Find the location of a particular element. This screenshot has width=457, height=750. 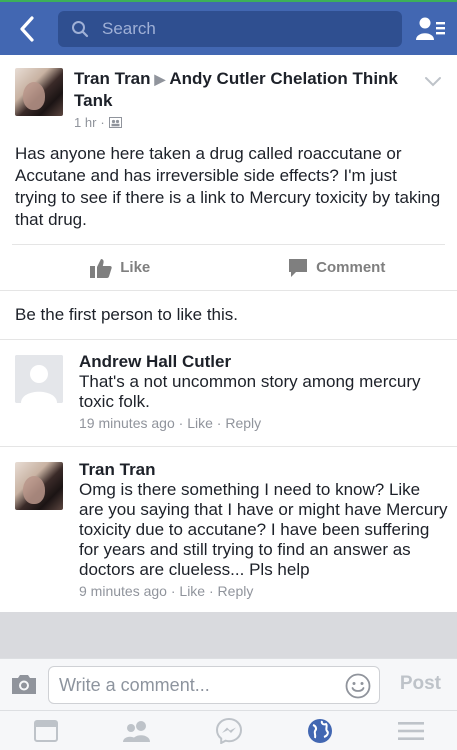

post-timestamp-row: 1 hr · is located at coordinates (98, 122).